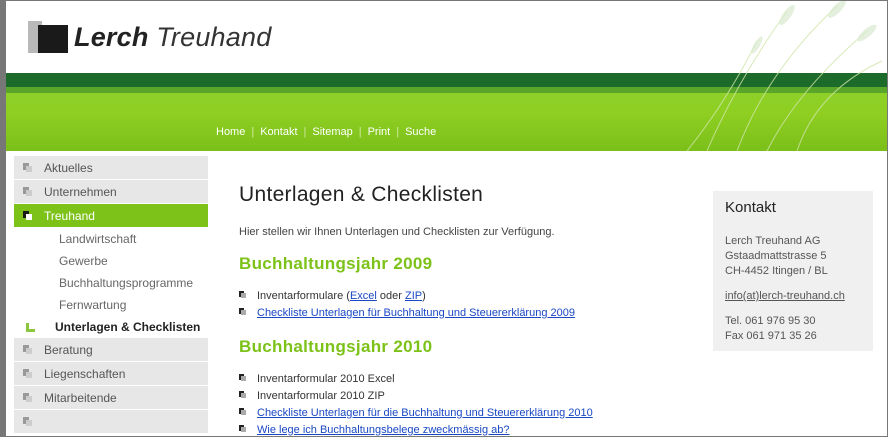  I want to click on sidebar-item-aktuelles: Aktuelles, so click(111, 168).